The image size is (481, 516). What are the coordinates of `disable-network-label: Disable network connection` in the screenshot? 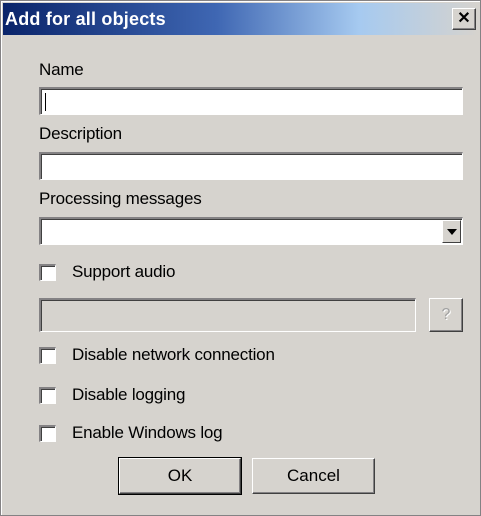 It's located at (173, 354).